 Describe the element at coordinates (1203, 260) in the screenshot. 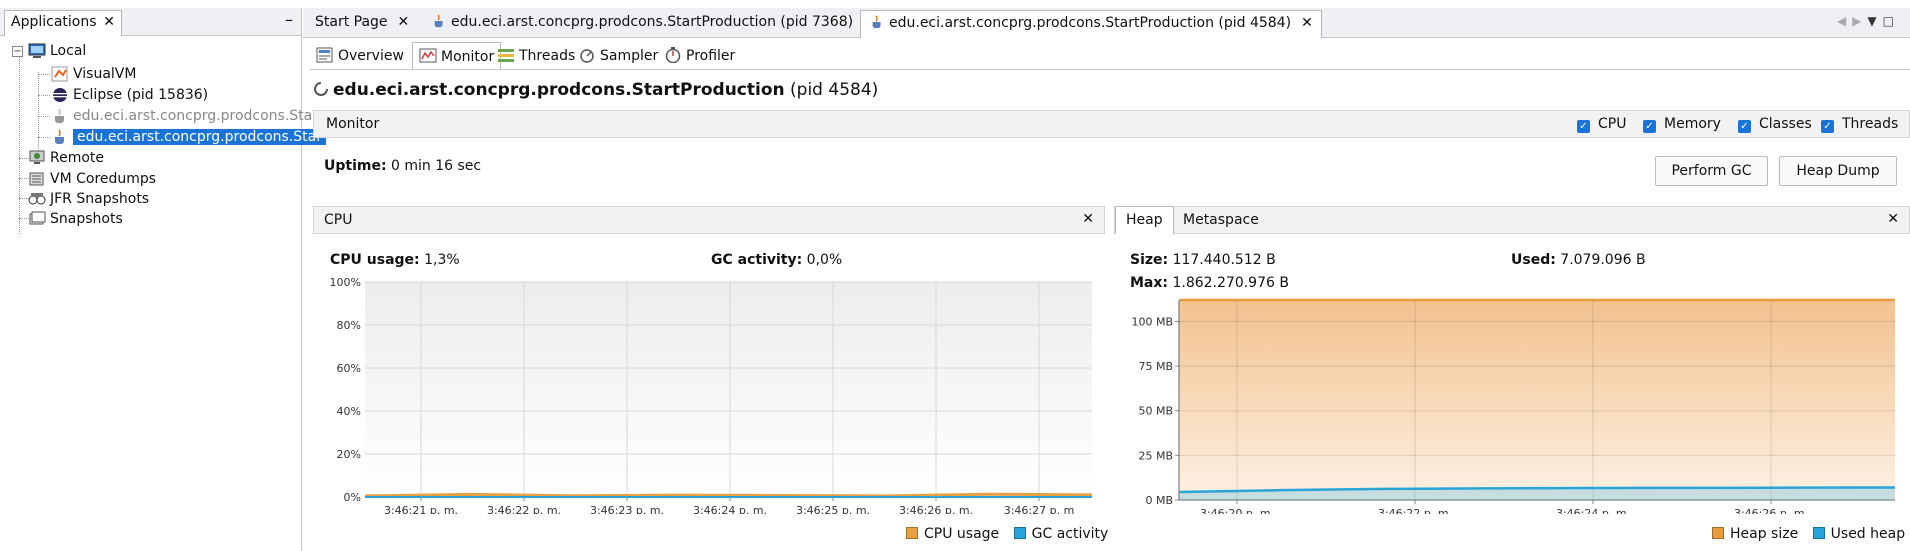

I see `heap-size-stat: Size: 117.440.512 B` at that location.